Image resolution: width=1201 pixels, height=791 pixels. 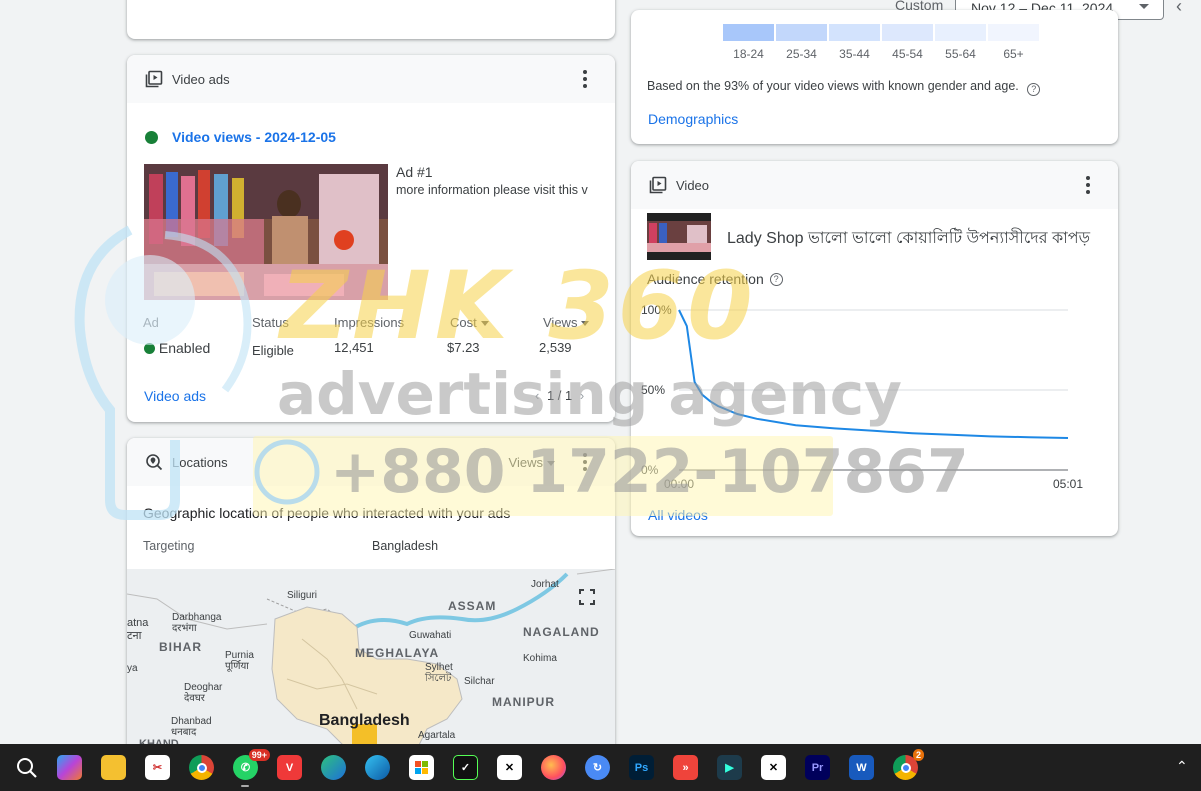 I want to click on ad-description: more information please visit this v, so click(x=492, y=190).